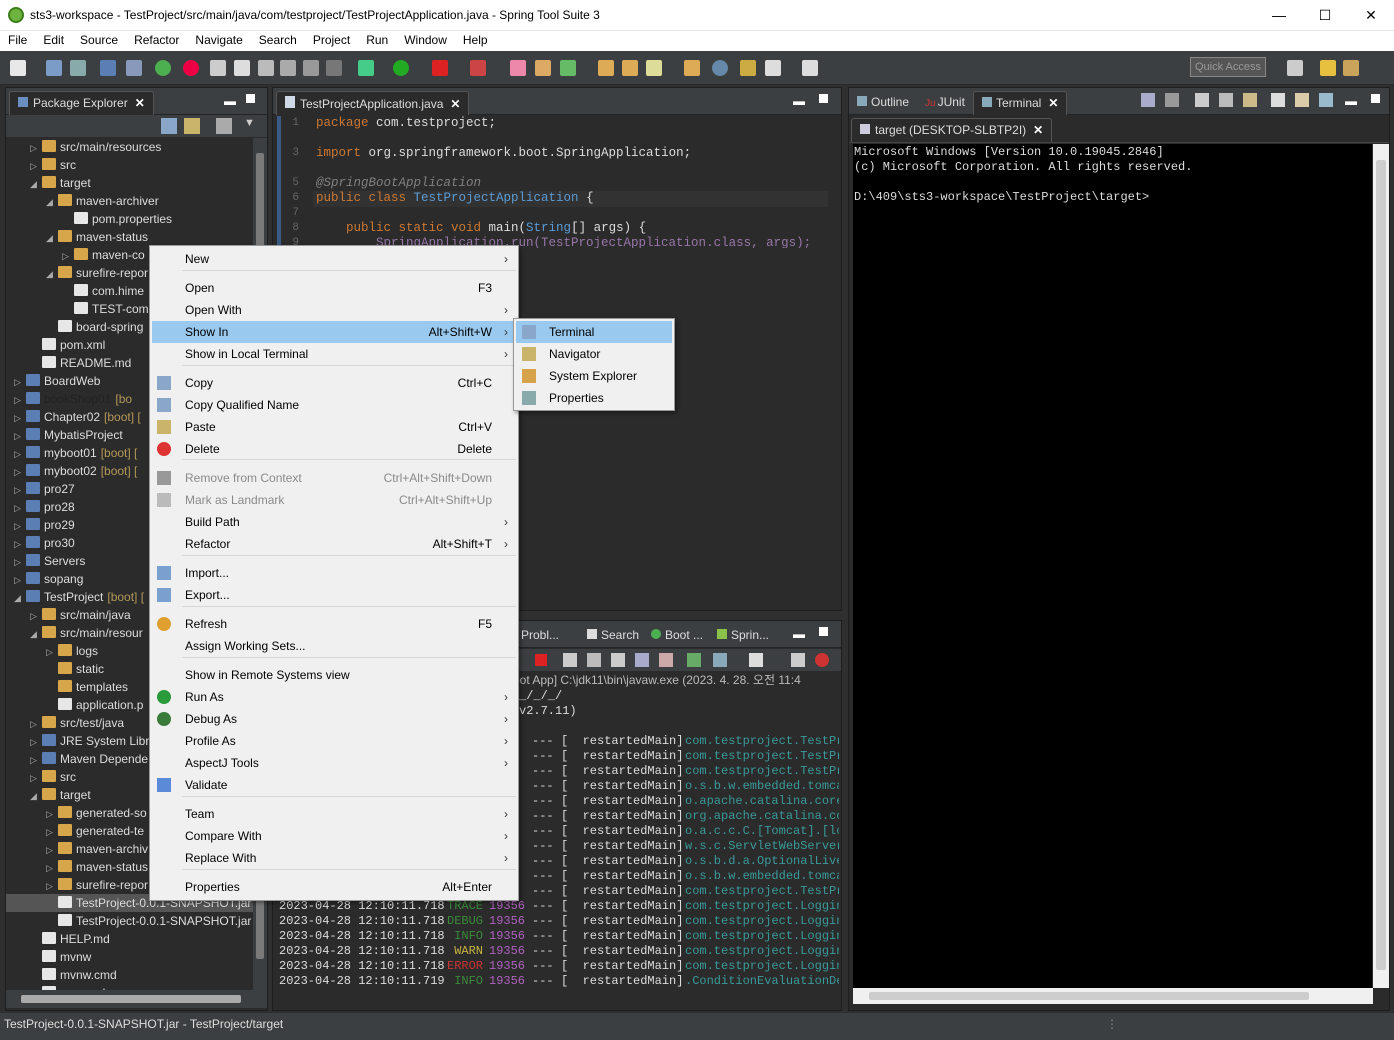 The image size is (1394, 1040). What do you see at coordinates (91, 759) in the screenshot?
I see `tree-item: ▷ Maven Depende` at bounding box center [91, 759].